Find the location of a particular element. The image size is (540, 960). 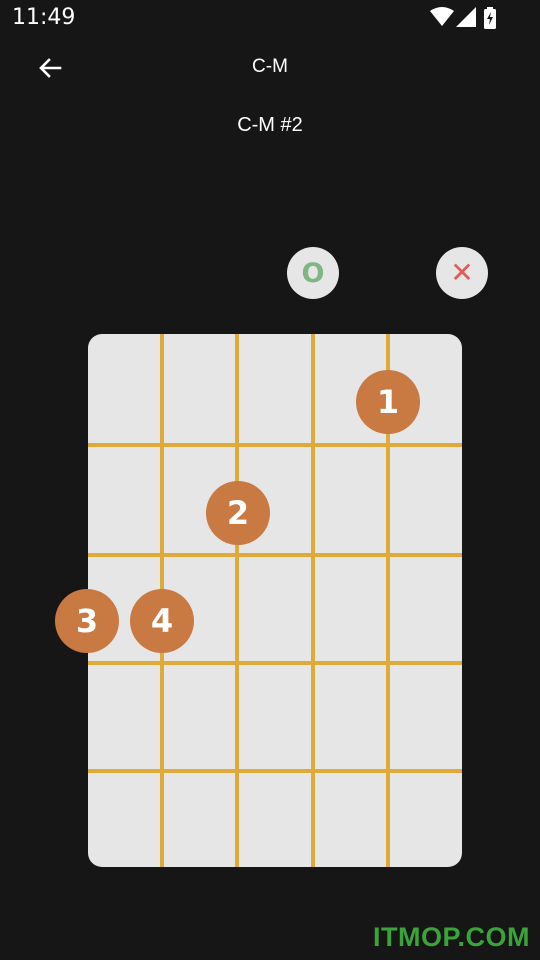

signal-icon is located at coordinates (466, 17).